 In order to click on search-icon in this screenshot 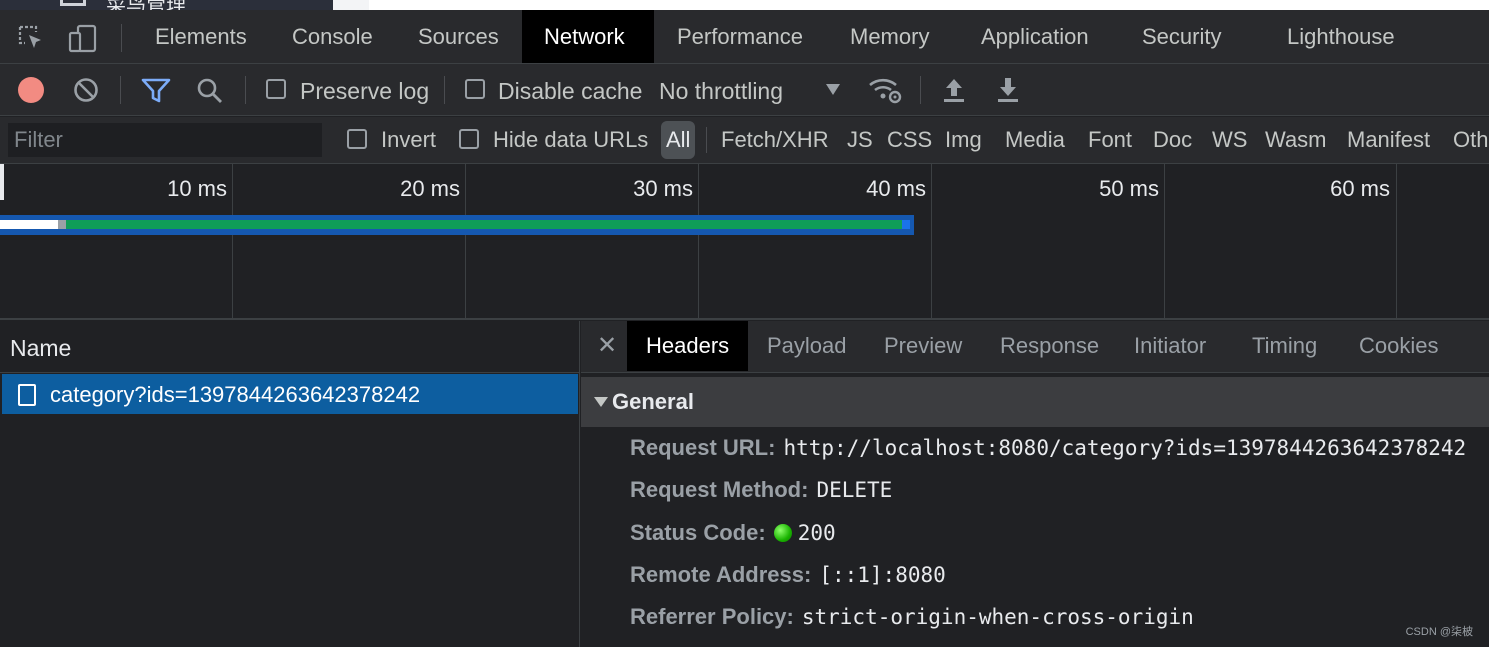, I will do `click(210, 91)`.